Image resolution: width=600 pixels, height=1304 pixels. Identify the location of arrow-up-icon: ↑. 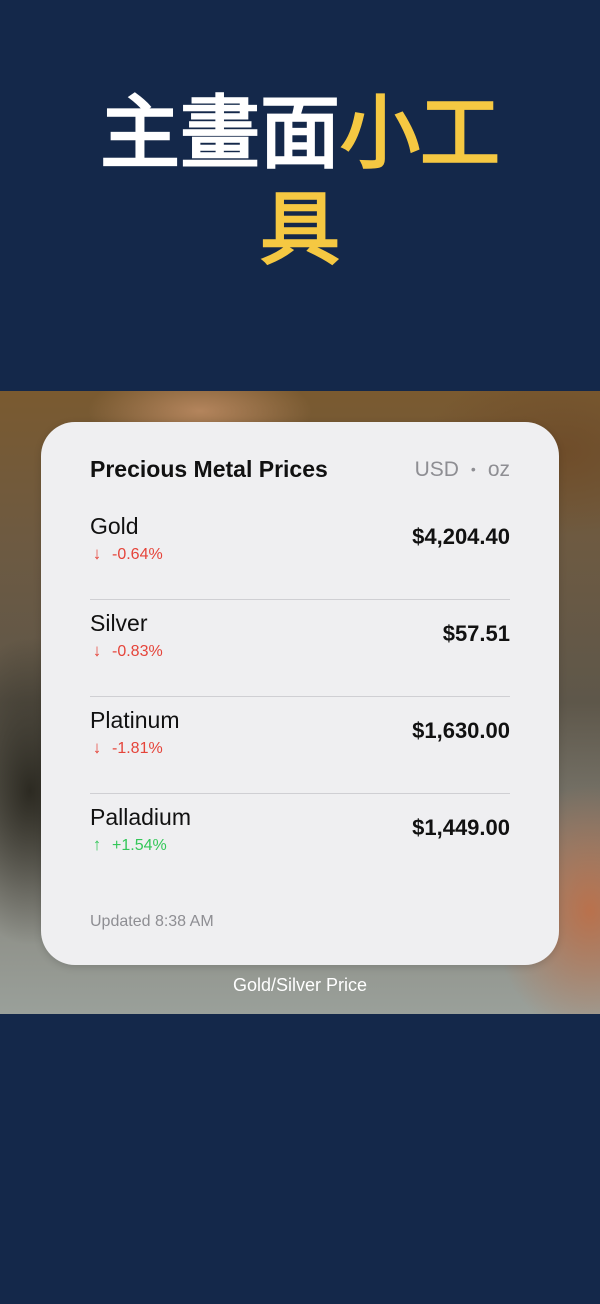
(97, 844).